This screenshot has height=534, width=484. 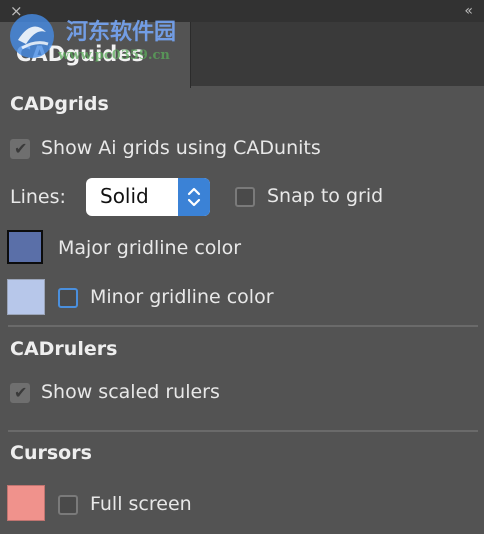 I want to click on watermark-text: 河东软件园, so click(x=121, y=32).